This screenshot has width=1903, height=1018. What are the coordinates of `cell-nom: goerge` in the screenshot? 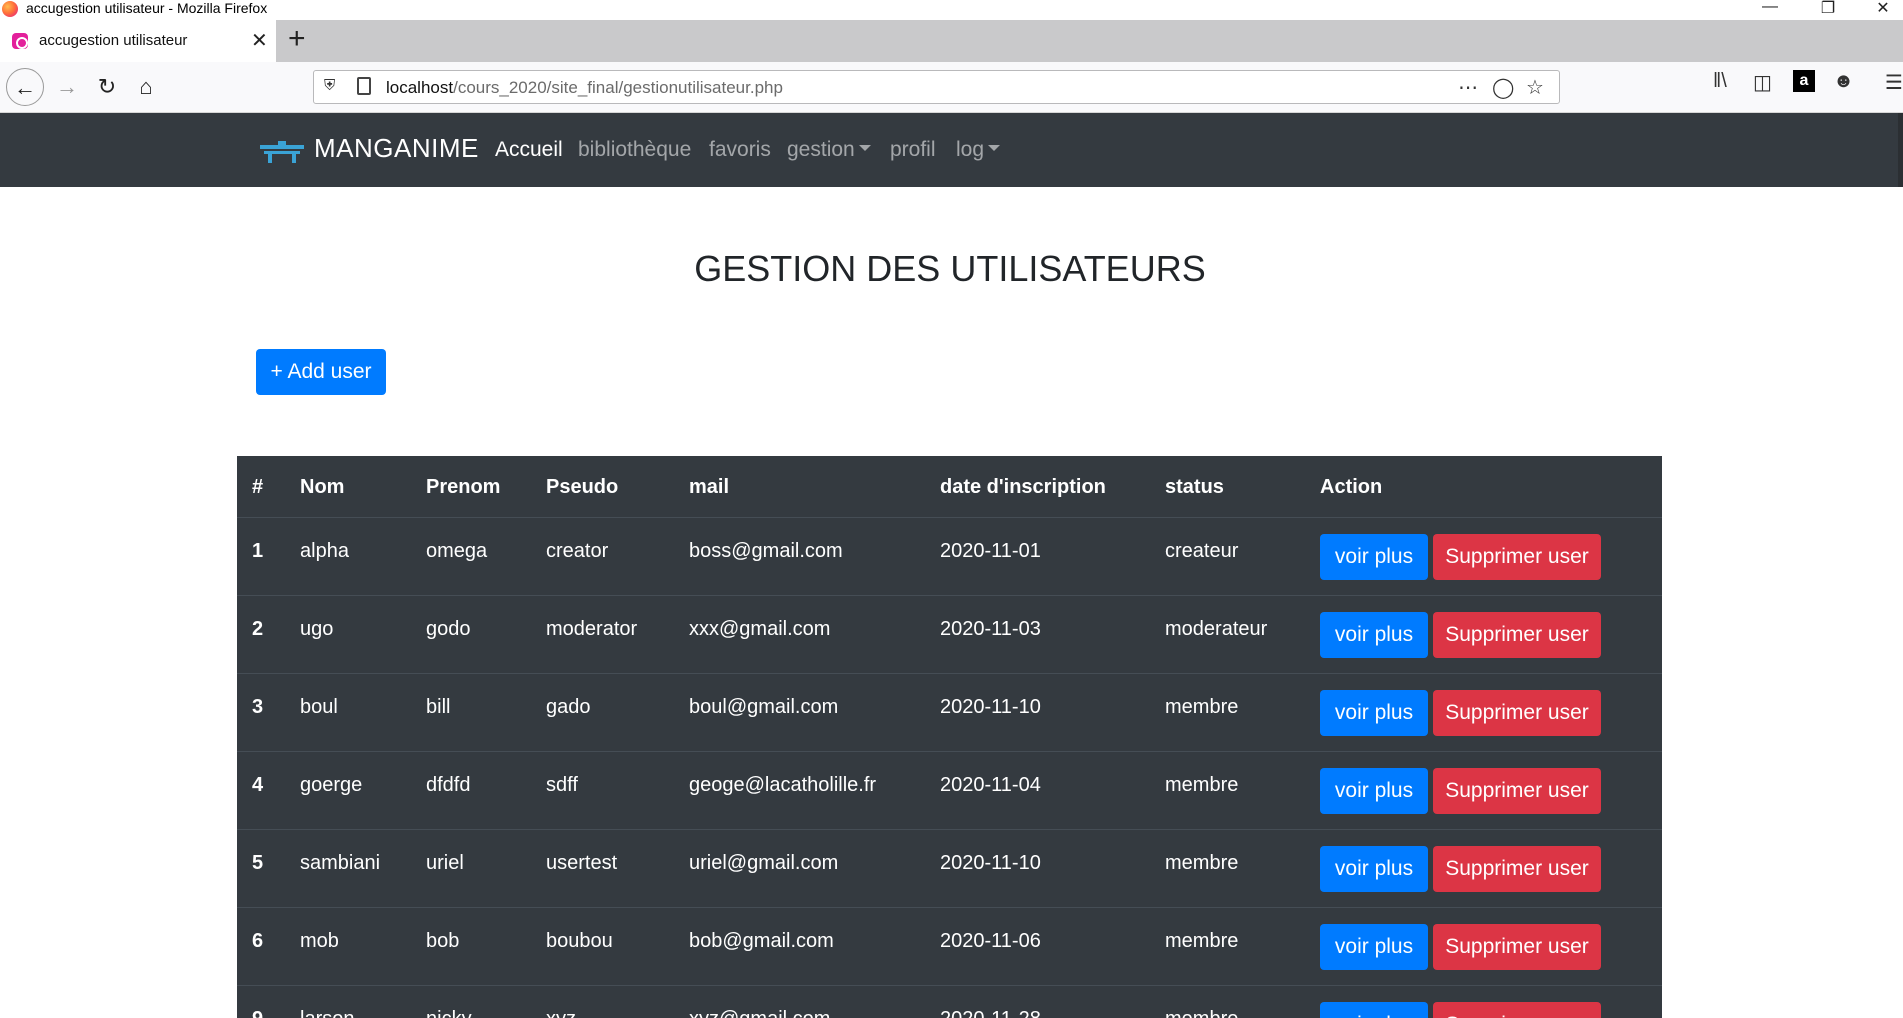 It's located at (331, 785).